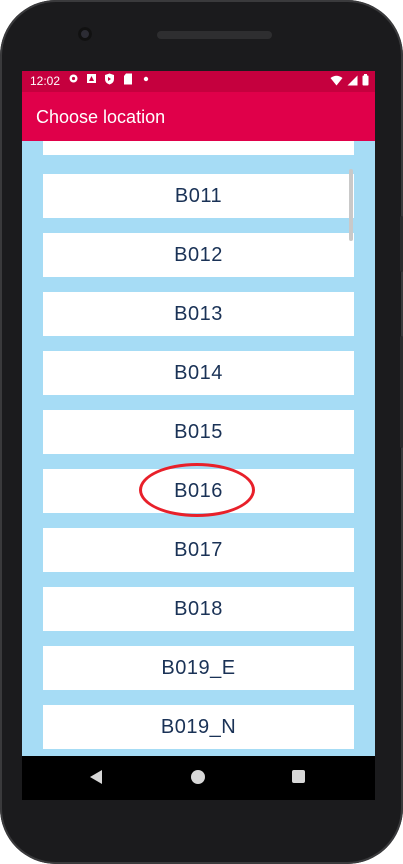 The image size is (403, 864). I want to click on dot-icon, so click(145, 79).